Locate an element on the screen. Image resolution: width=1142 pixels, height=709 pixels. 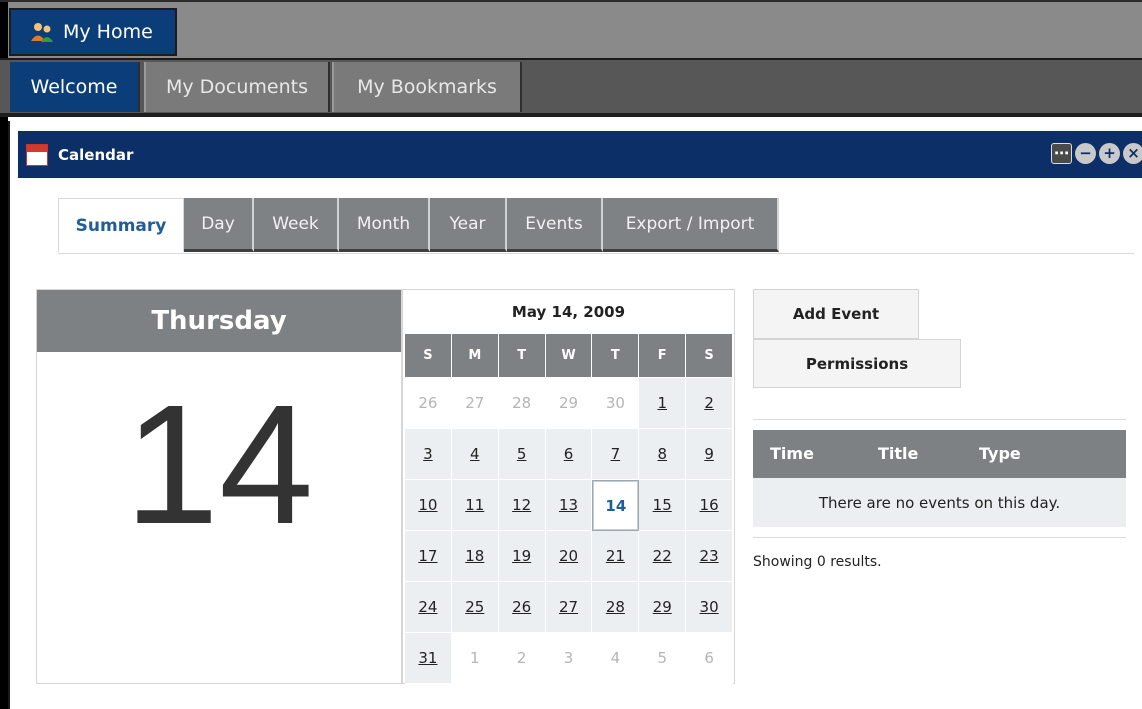
tab-year: Year is located at coordinates (468, 225).